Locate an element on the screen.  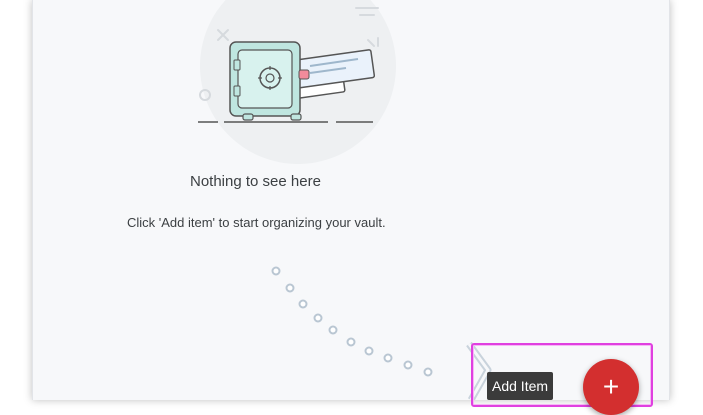
empty-state-title: Nothing to see here is located at coordinates (351, 184).